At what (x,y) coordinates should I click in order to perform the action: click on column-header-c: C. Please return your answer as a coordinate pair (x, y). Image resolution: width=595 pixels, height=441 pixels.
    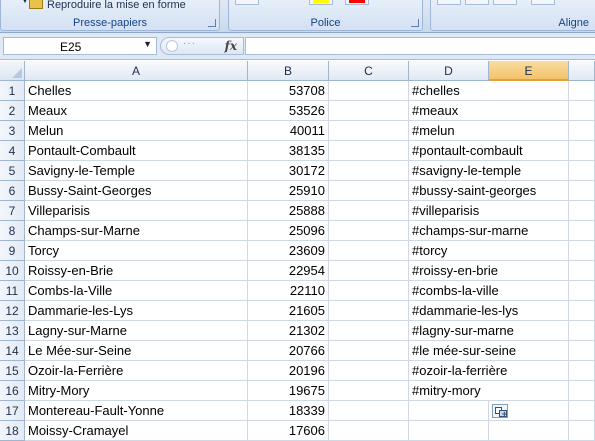
    Looking at the image, I should click on (369, 71).